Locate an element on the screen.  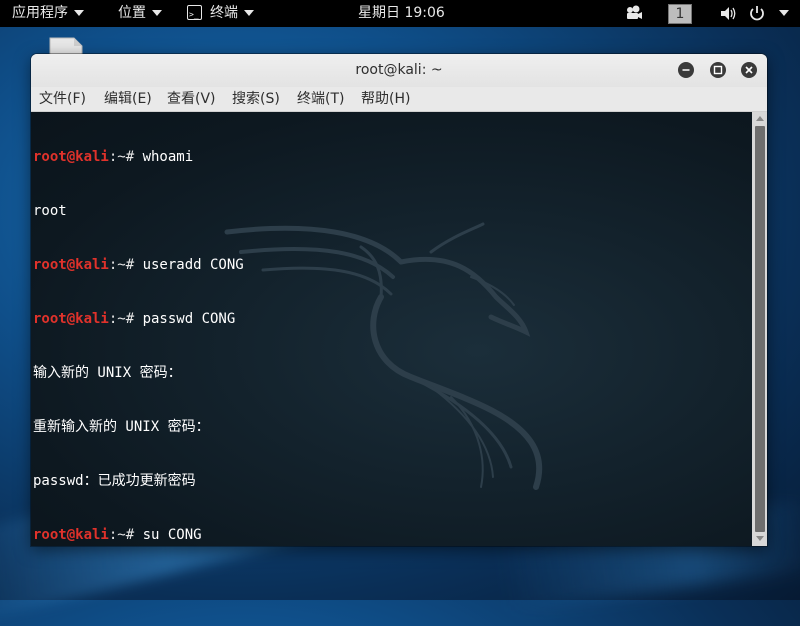
maximize-button is located at coordinates (718, 70).